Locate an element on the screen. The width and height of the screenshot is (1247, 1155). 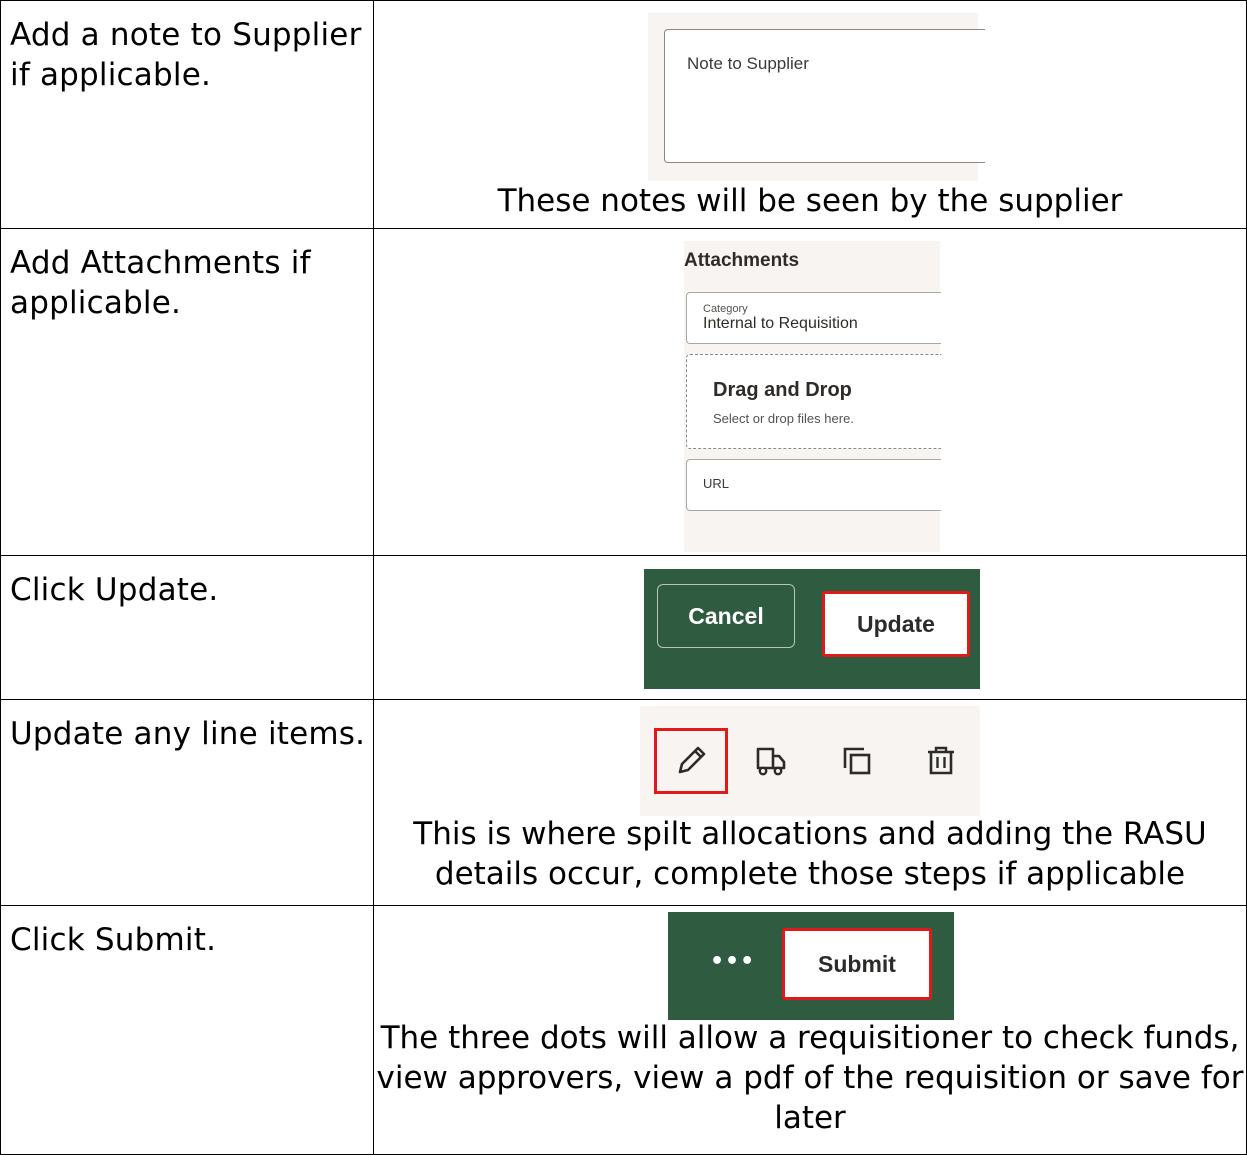
truck-icon is located at coordinates (771, 761).